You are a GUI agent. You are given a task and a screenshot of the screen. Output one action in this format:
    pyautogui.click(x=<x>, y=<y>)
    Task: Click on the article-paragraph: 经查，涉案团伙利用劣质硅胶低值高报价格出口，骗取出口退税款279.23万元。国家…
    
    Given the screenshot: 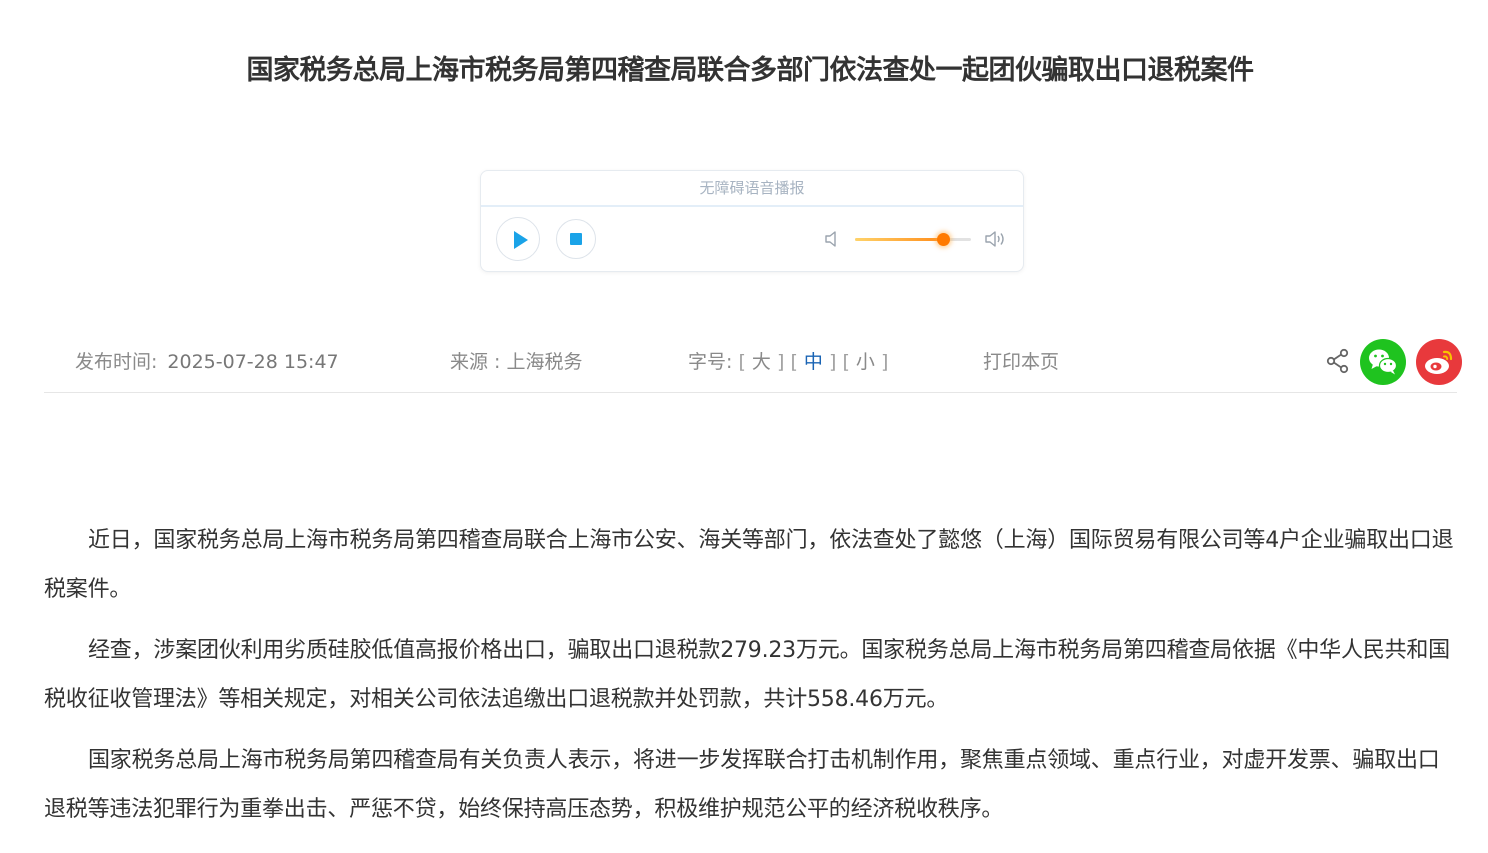 What is the action you would take?
    pyautogui.click(x=747, y=675)
    